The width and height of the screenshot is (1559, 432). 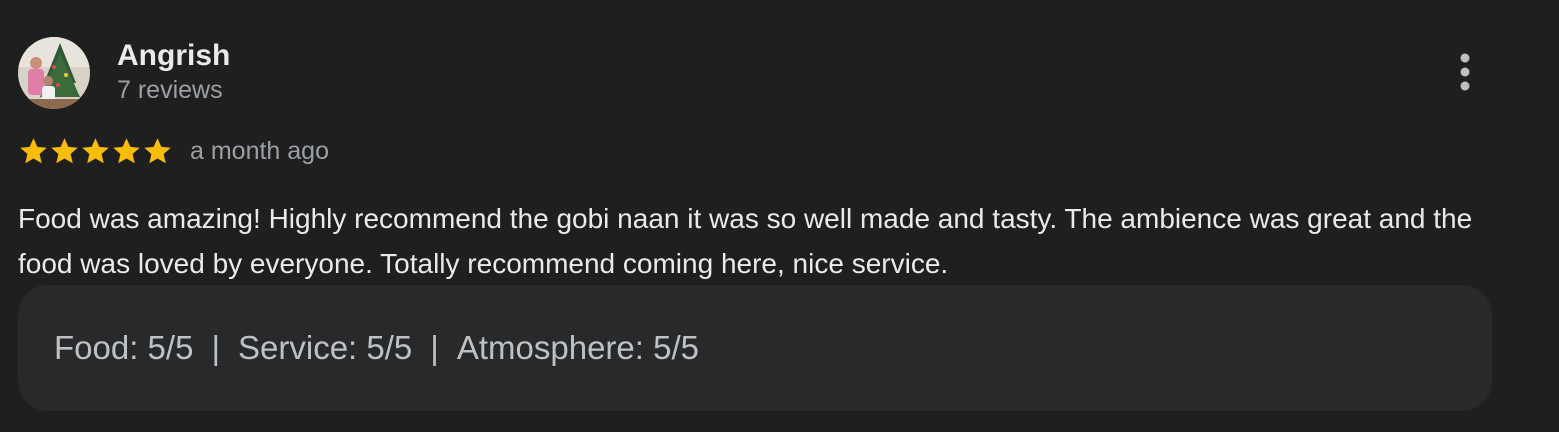 I want to click on user-photo-avatar-icon, so click(x=54, y=73).